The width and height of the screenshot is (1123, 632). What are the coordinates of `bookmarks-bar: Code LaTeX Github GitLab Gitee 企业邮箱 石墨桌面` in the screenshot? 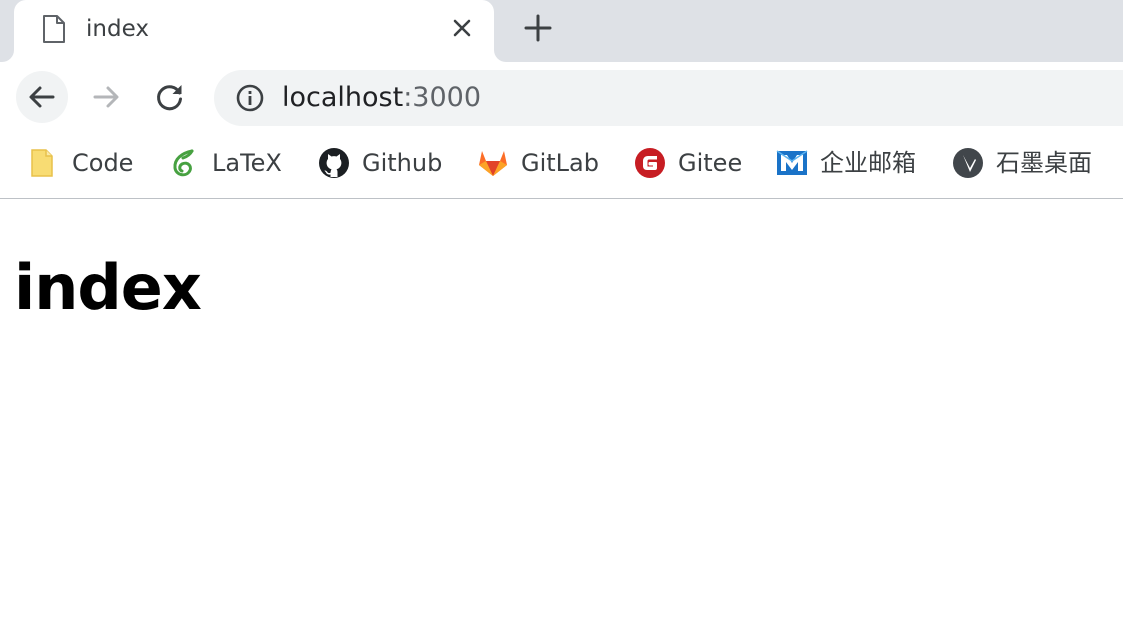 It's located at (561, 165).